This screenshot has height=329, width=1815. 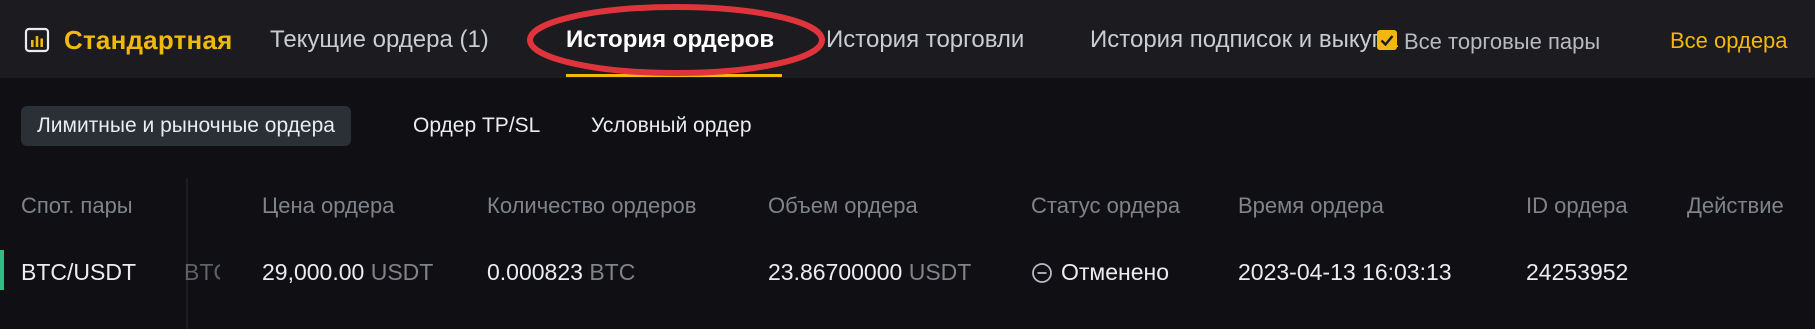 What do you see at coordinates (1115, 272) in the screenshot?
I see `status-text: Отменено` at bounding box center [1115, 272].